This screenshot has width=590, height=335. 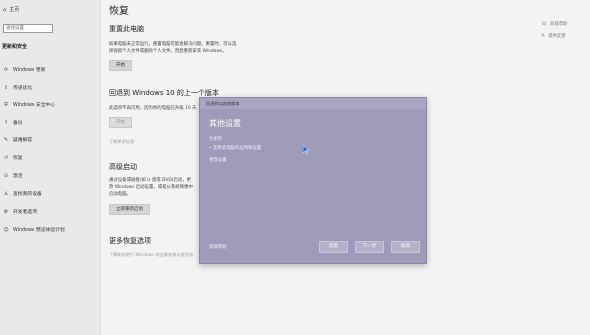 I want to click on refresh-icon: ⟳, so click(x=6, y=69).